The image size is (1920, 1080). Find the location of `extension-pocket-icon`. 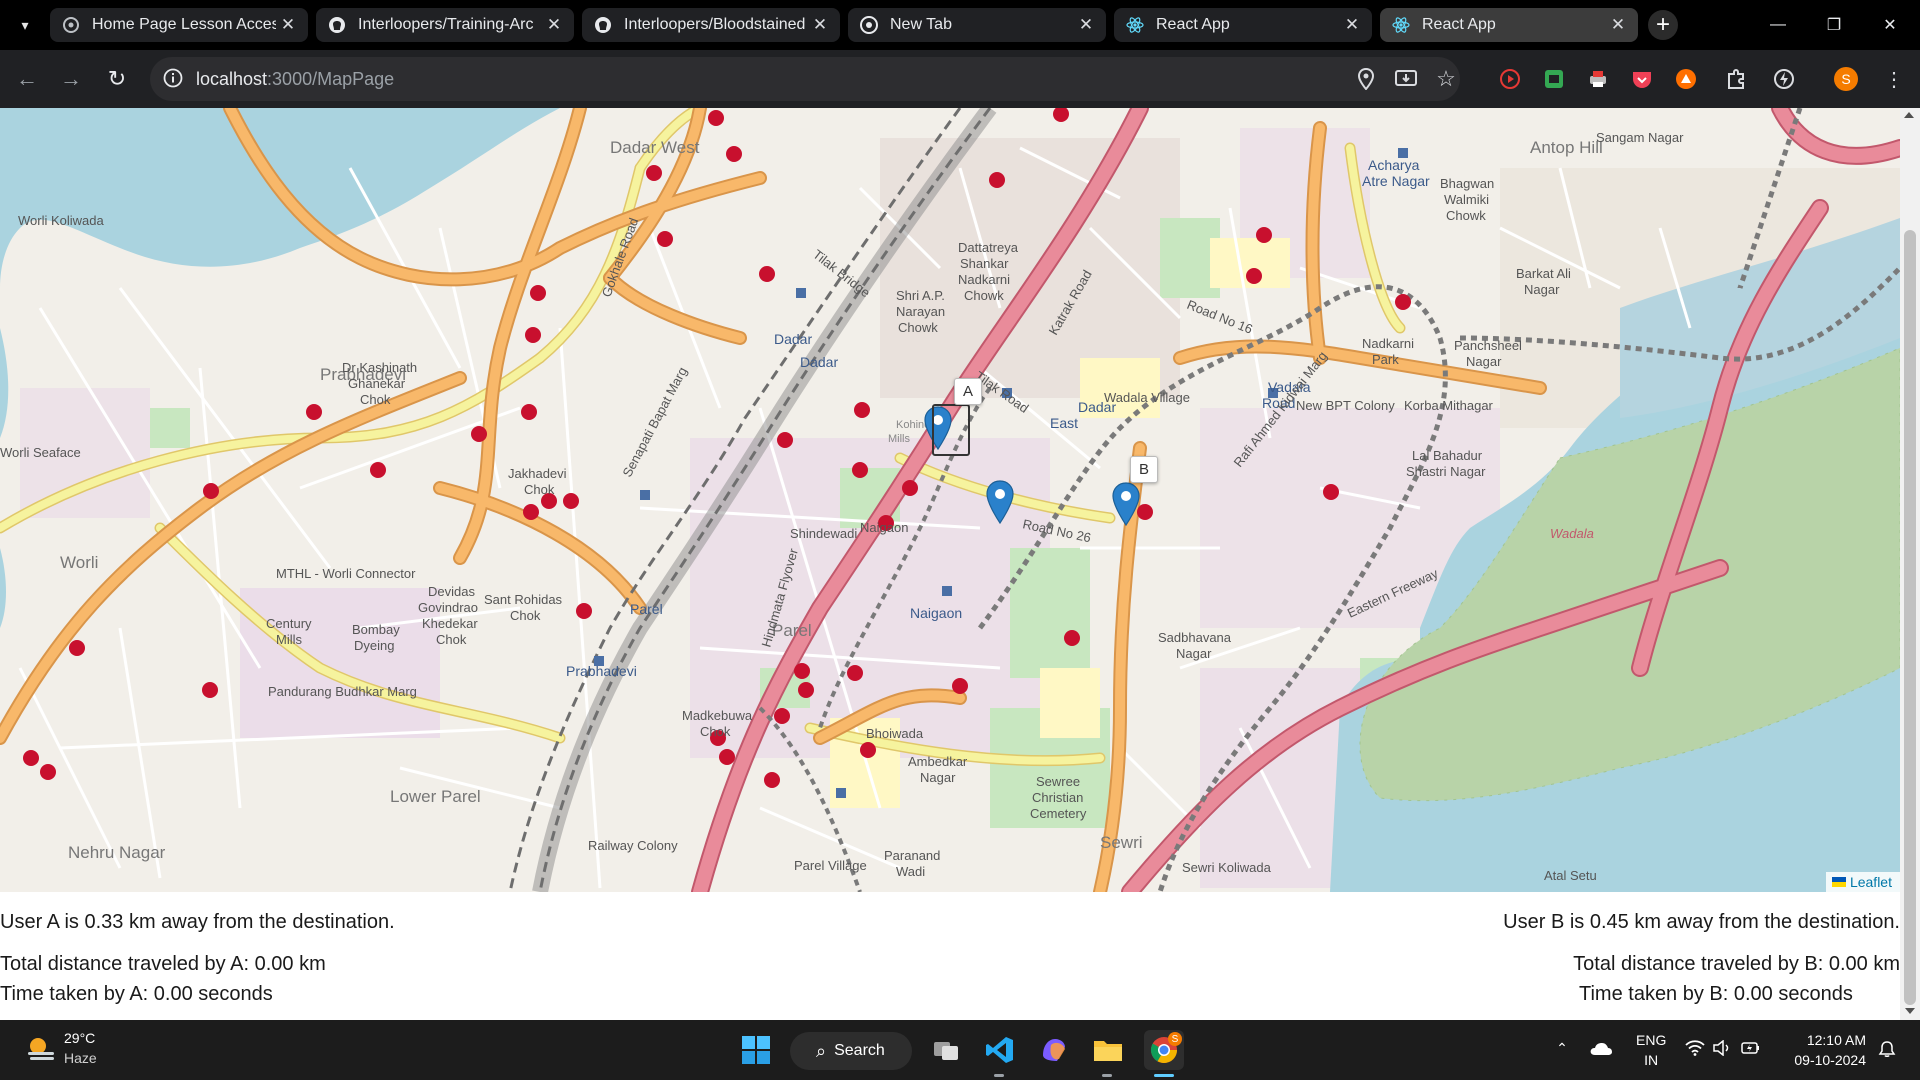

extension-pocket-icon is located at coordinates (1642, 79).